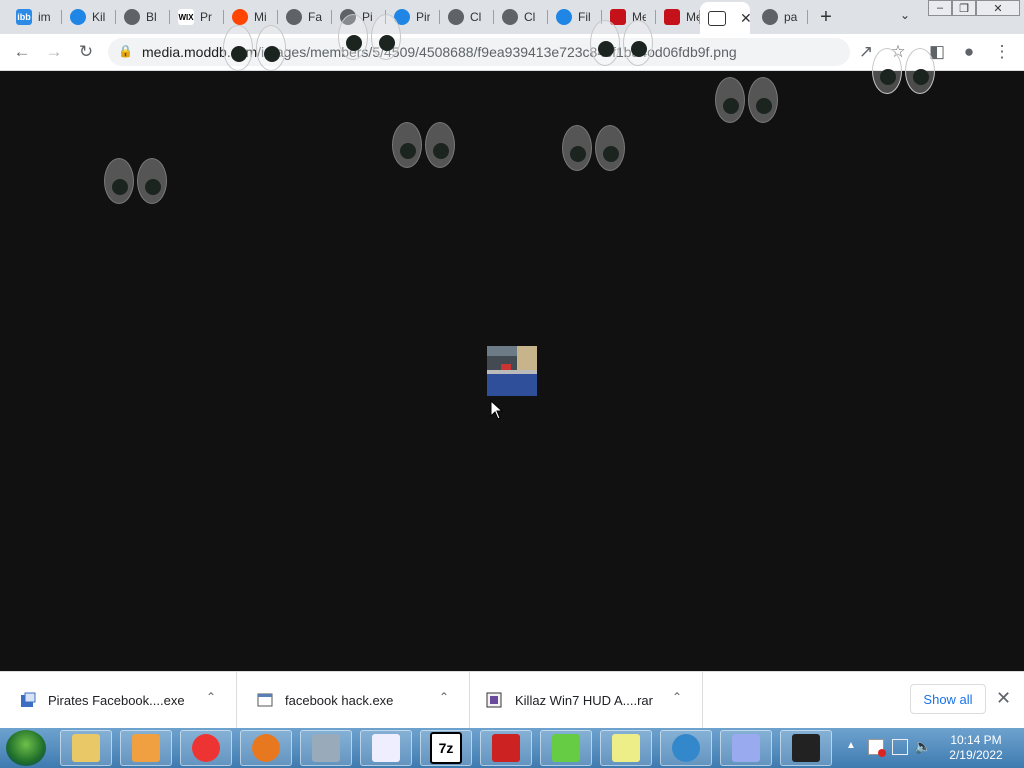  What do you see at coordinates (717, 18) in the screenshot?
I see `frame-favicon-icon` at bounding box center [717, 18].